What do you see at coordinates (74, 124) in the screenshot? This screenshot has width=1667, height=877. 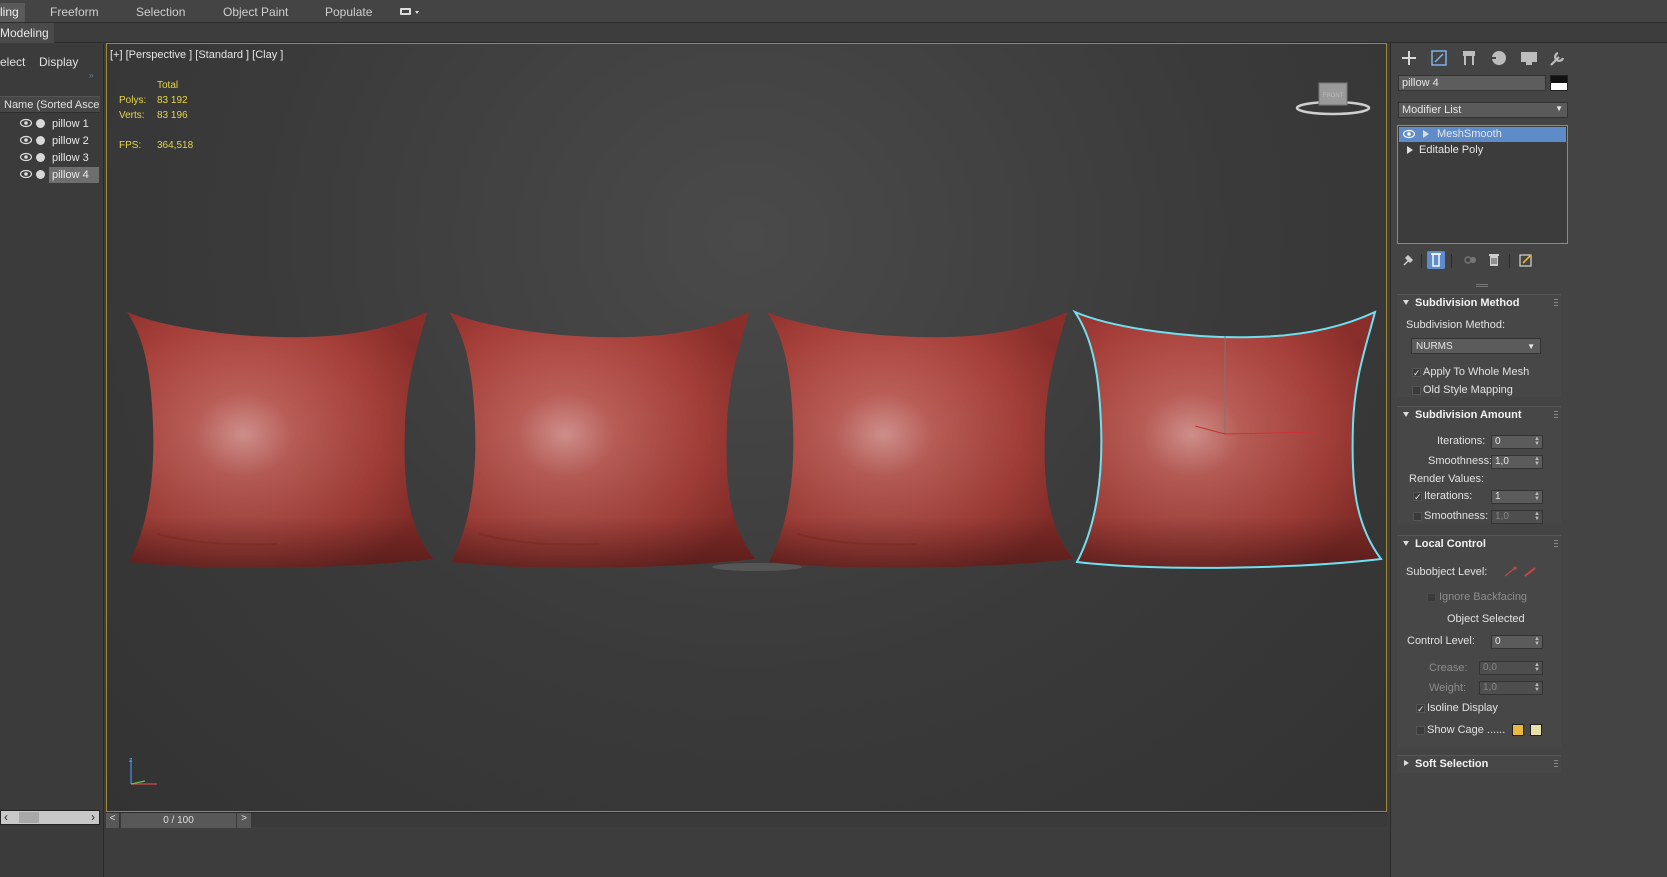 I see `explorer-item-label: pillow 1` at bounding box center [74, 124].